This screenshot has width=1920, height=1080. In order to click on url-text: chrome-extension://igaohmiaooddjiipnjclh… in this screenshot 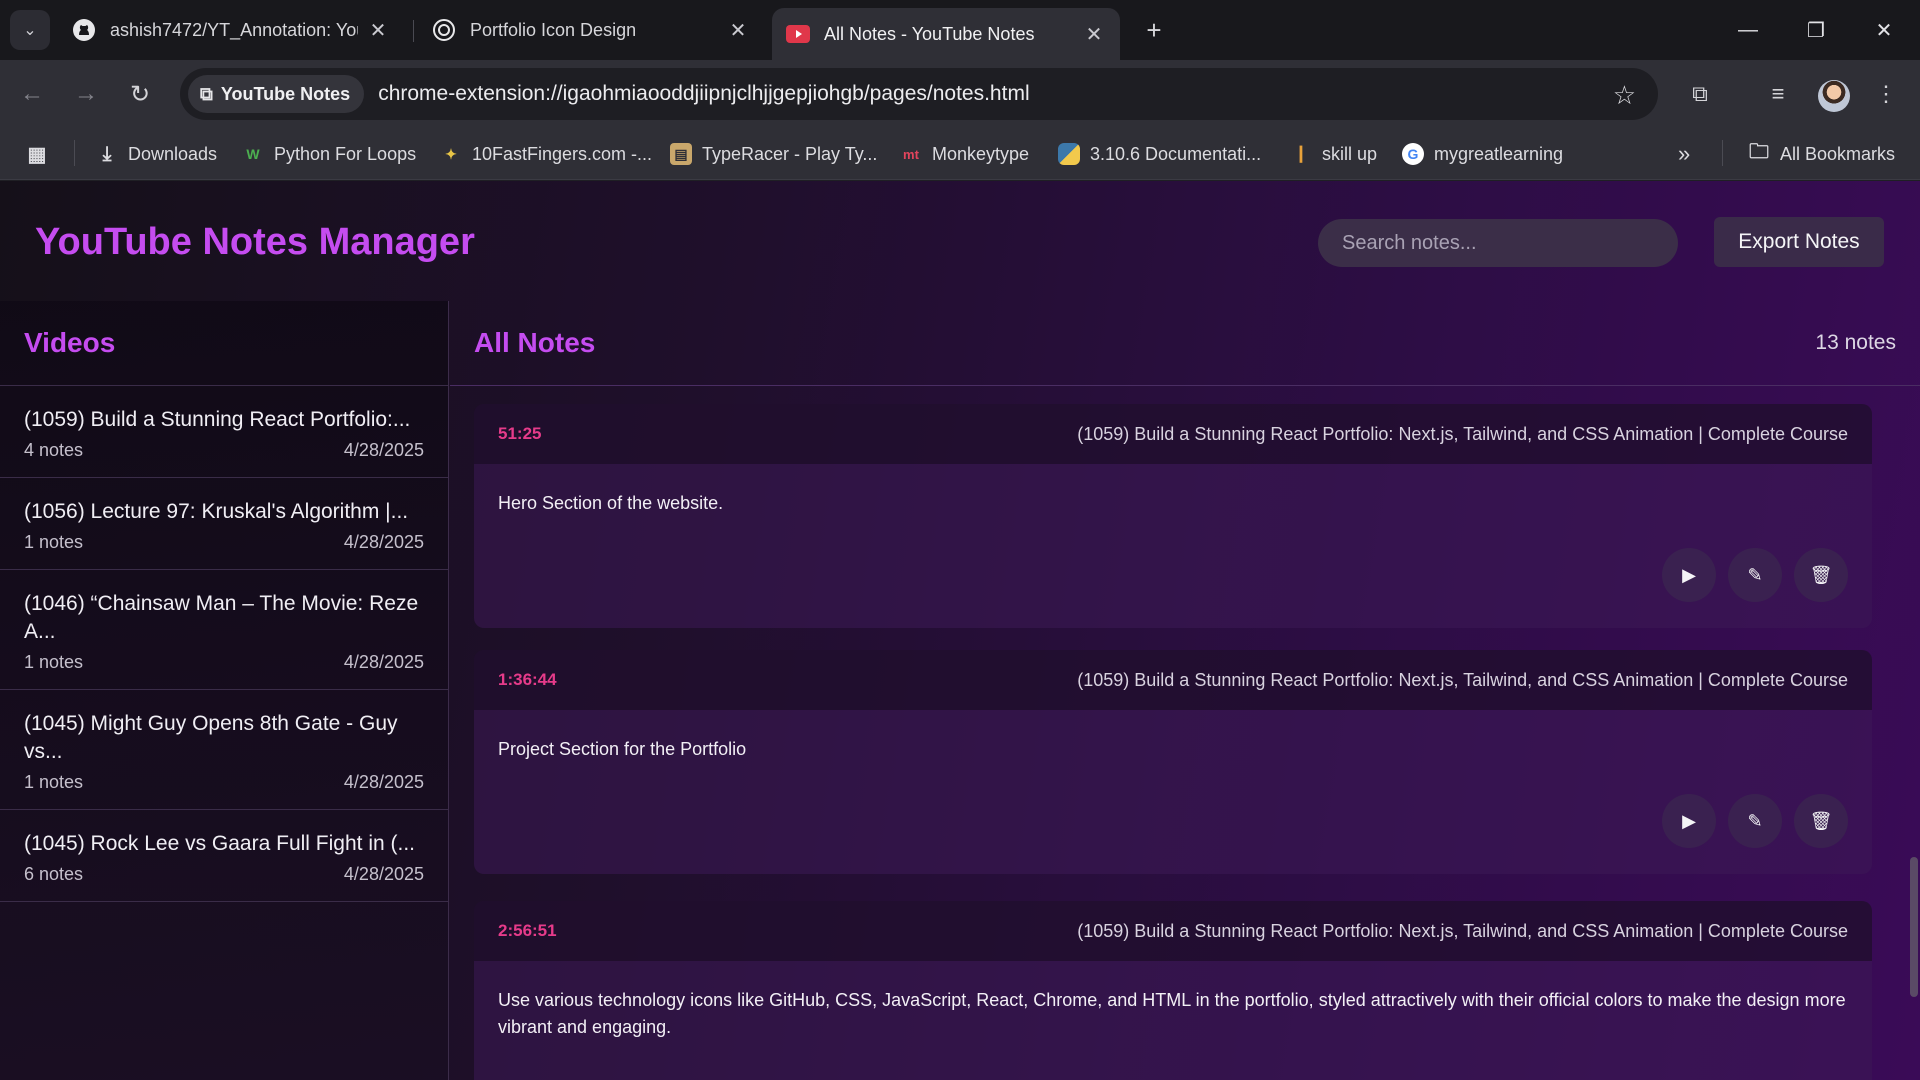, I will do `click(703, 94)`.